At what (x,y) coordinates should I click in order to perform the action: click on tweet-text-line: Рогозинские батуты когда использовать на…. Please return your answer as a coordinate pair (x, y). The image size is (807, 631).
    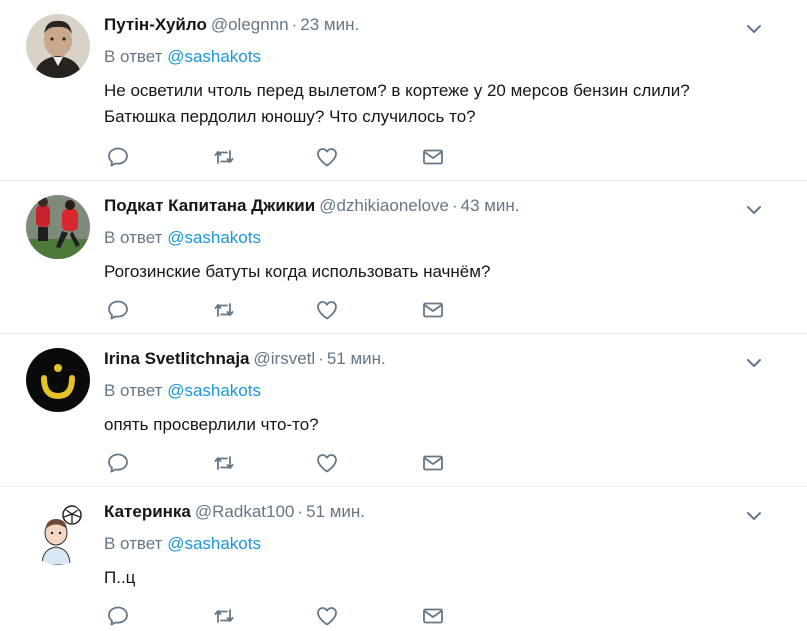
    Looking at the image, I should click on (297, 271).